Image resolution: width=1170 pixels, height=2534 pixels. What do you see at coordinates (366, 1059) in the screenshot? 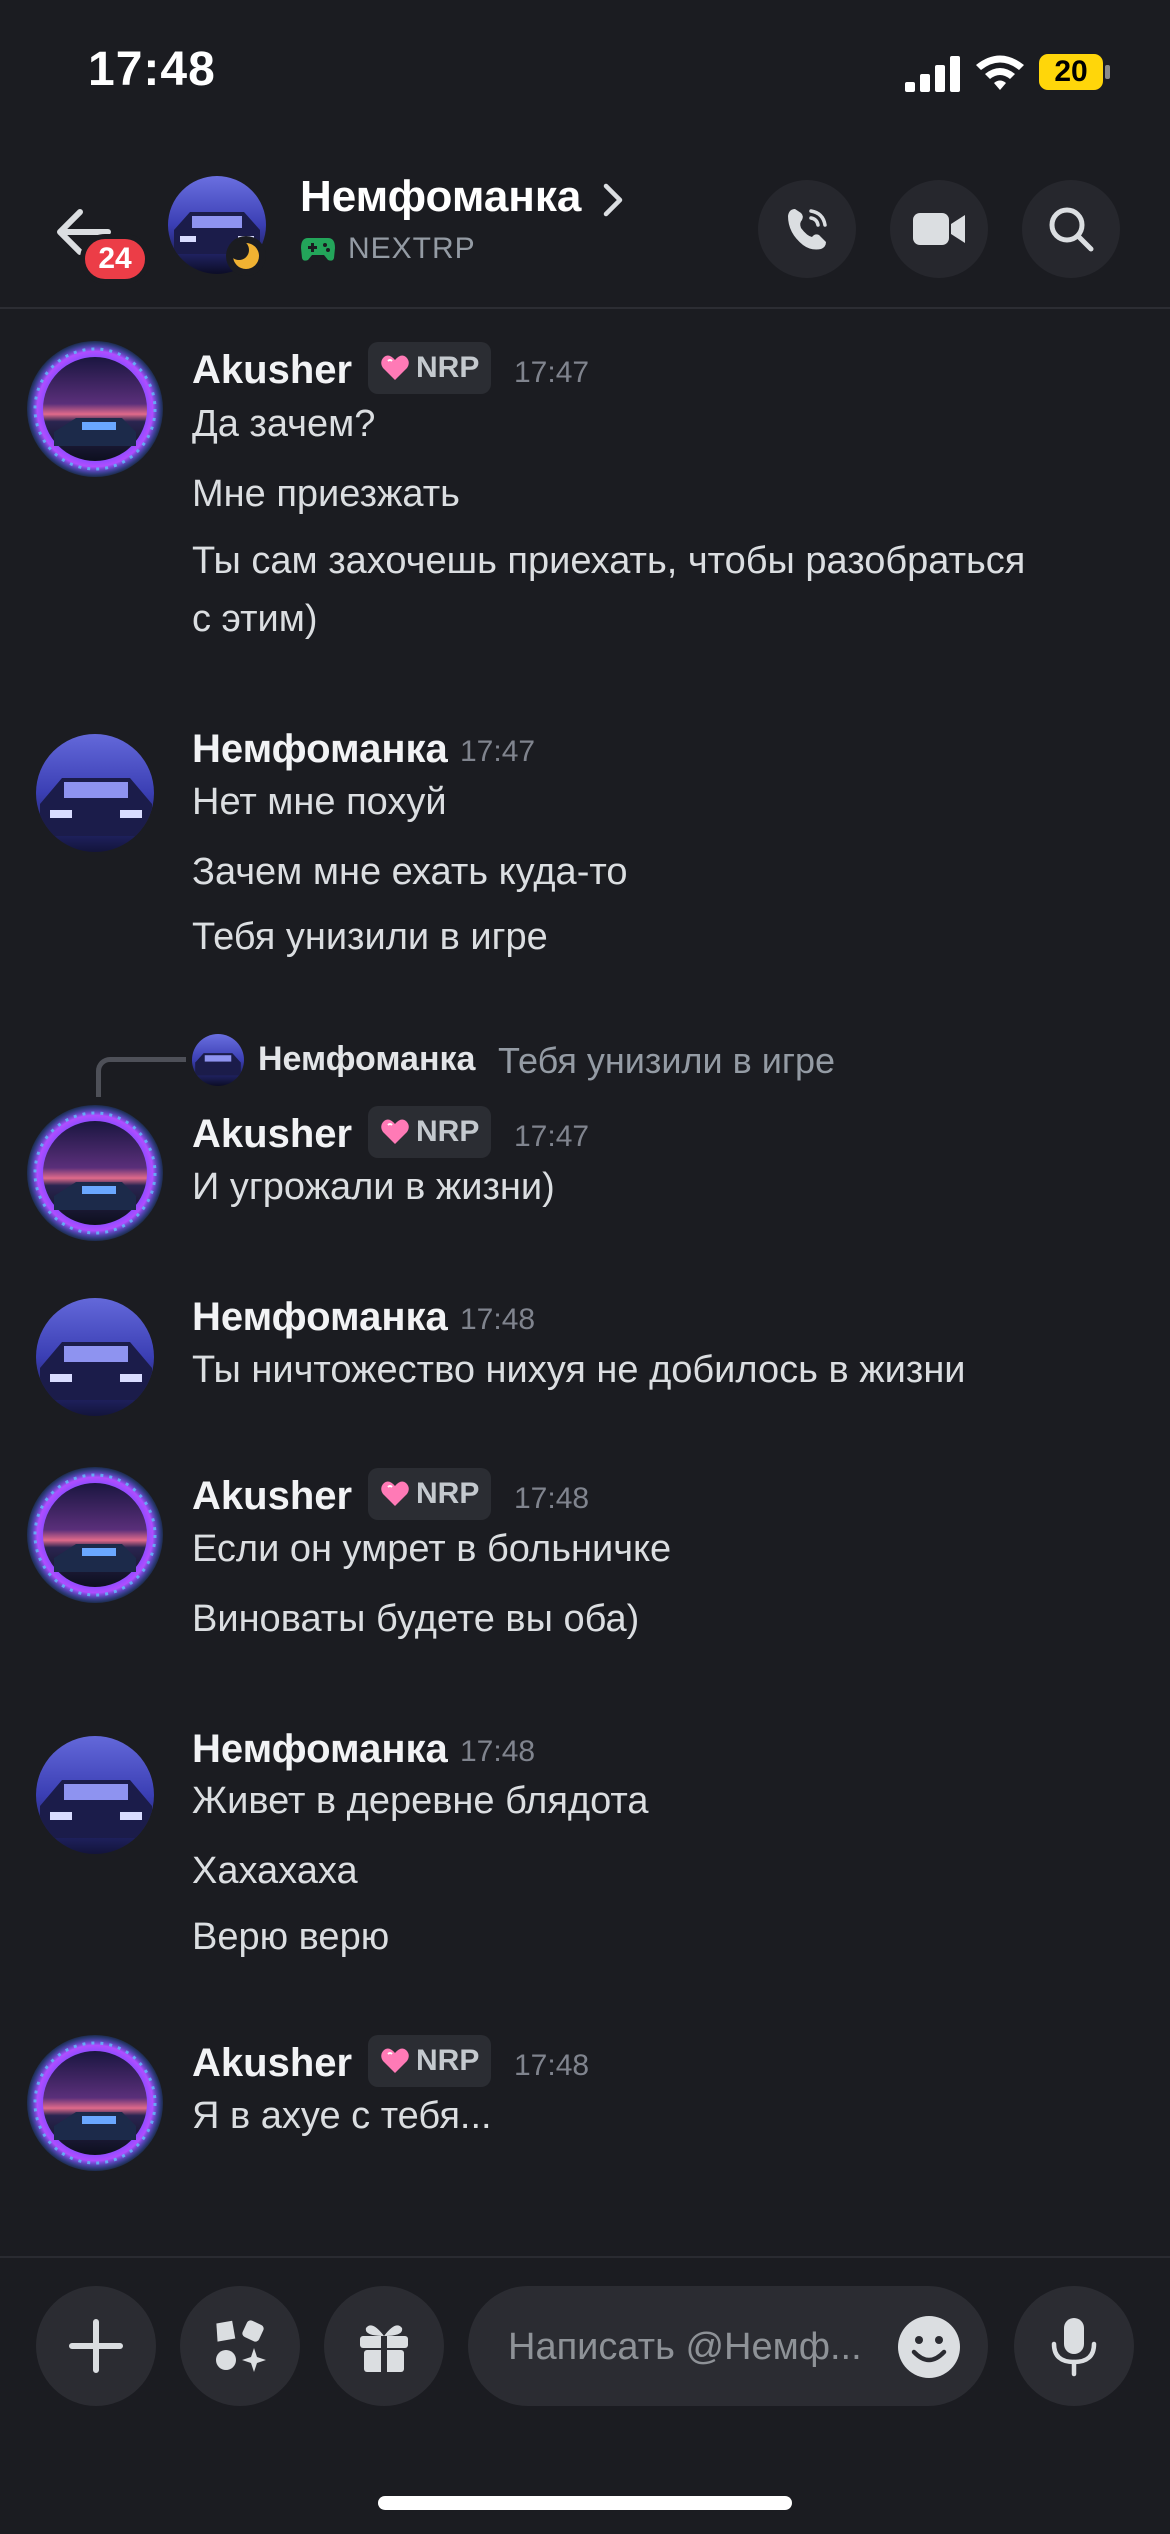
I see `reply-username: Немфоманка` at bounding box center [366, 1059].